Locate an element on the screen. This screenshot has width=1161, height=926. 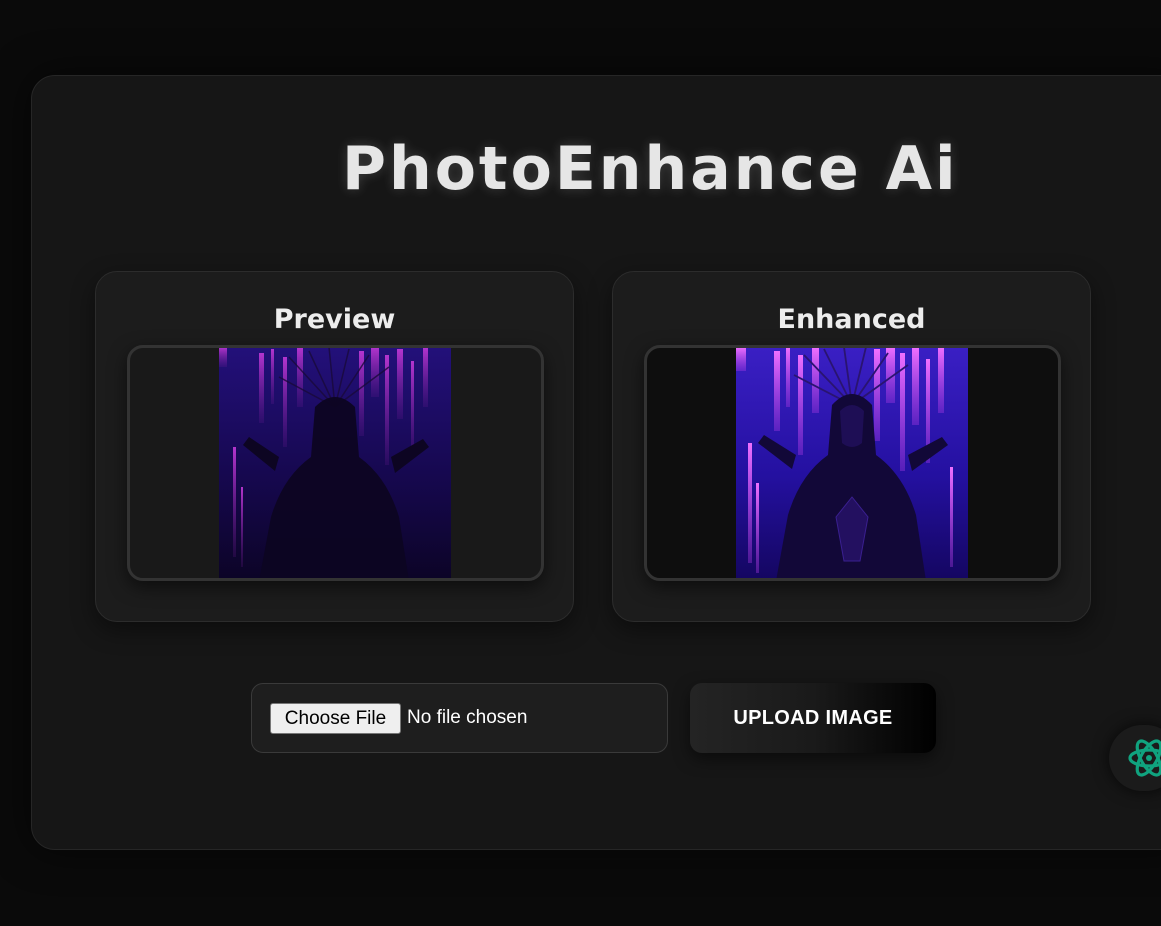
preview-image-frame is located at coordinates (335, 463).